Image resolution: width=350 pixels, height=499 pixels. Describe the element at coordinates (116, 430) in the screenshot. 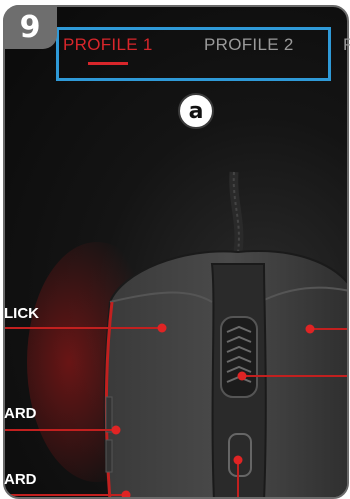

I see `forward-dot` at that location.